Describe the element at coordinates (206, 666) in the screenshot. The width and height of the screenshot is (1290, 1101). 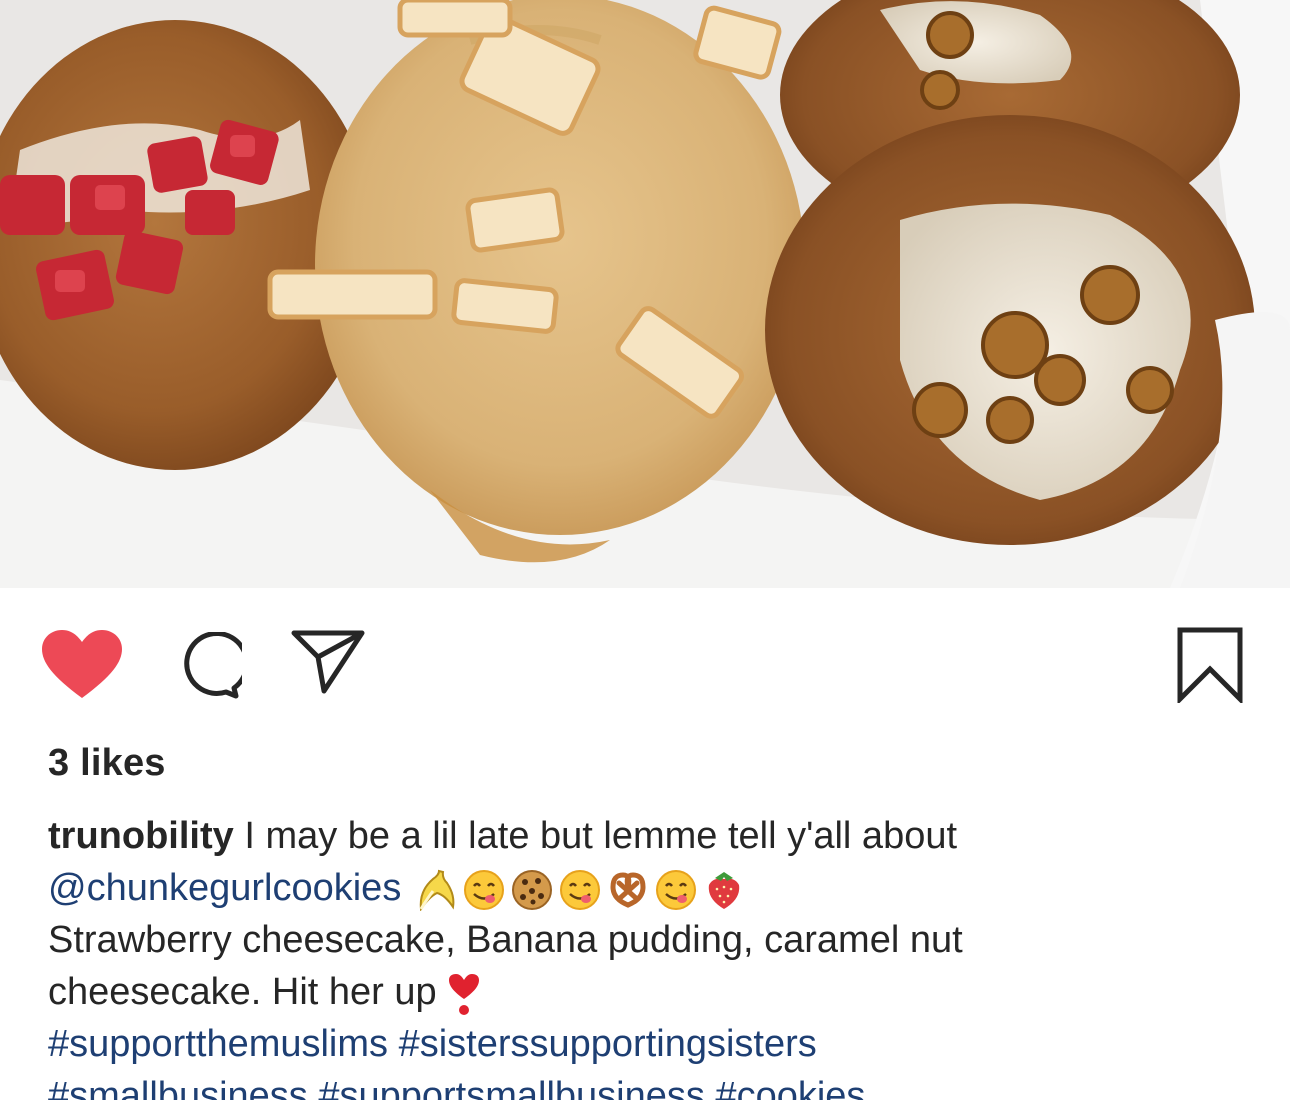
I see `comment-icon` at that location.